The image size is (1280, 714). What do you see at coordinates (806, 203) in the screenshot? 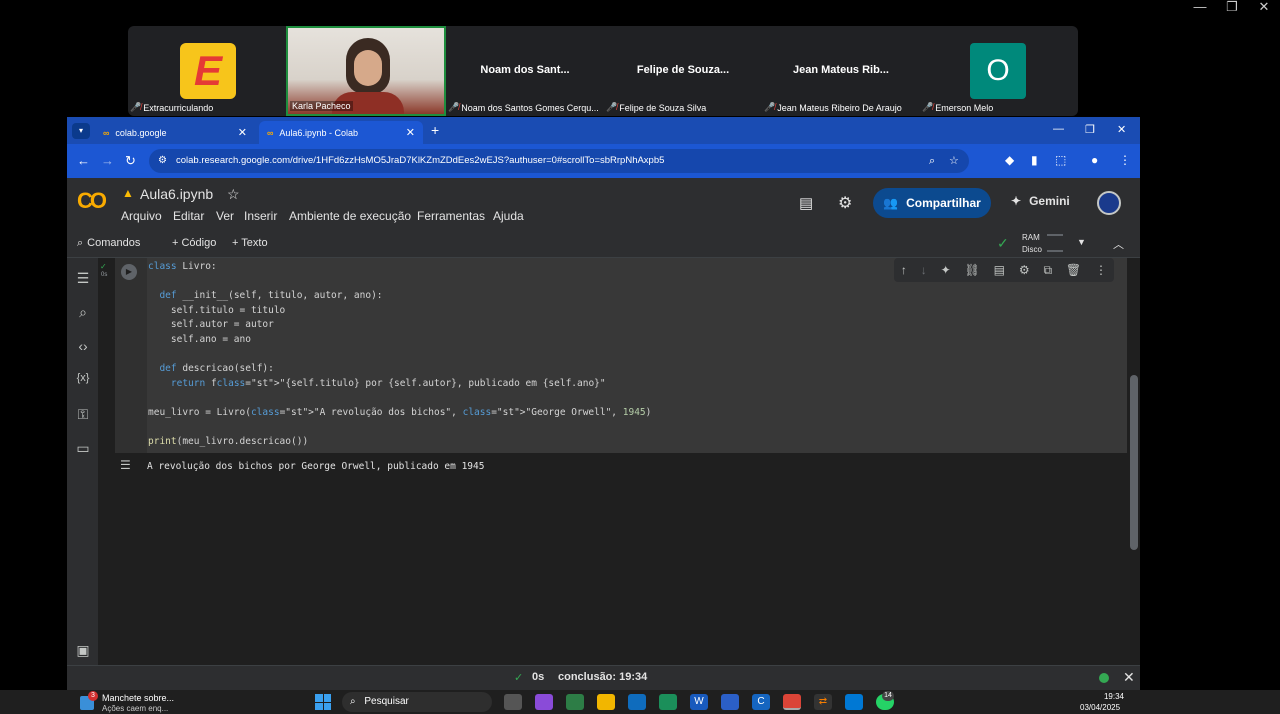
I see `comments-icon: ▤` at bounding box center [806, 203].